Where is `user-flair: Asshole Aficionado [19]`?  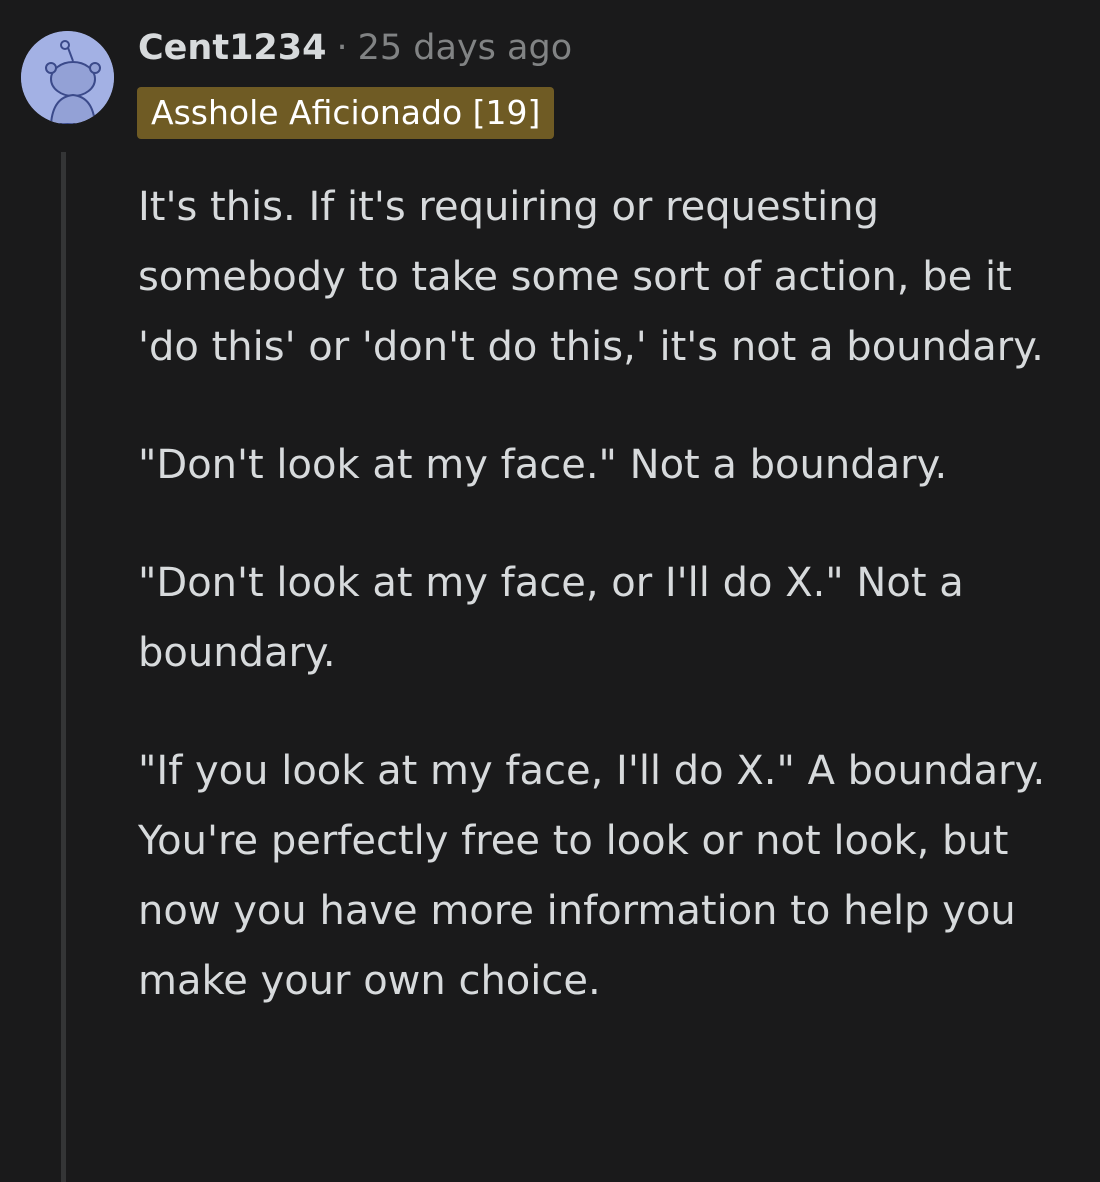 user-flair: Asshole Aficionado [19] is located at coordinates (346, 113).